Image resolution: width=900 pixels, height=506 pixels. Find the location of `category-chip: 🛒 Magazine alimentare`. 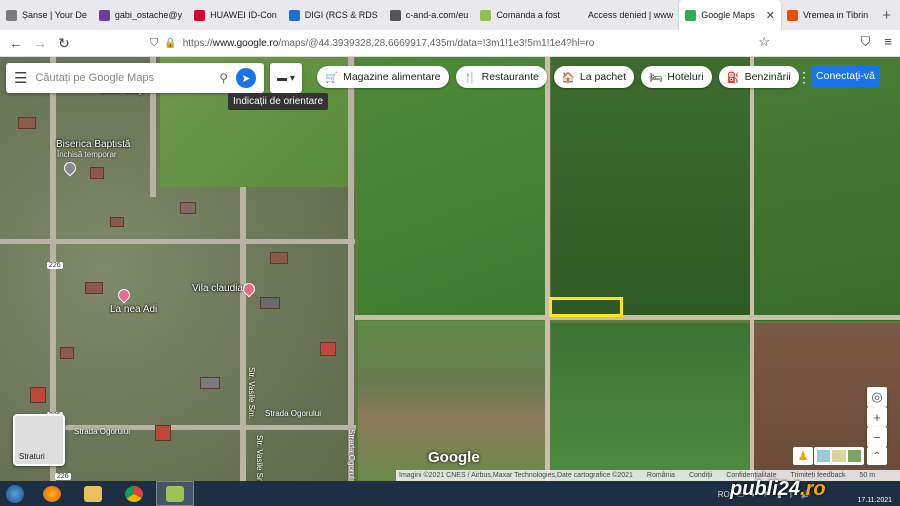

category-chip: 🛒 Magazine alimentare is located at coordinates (383, 77).